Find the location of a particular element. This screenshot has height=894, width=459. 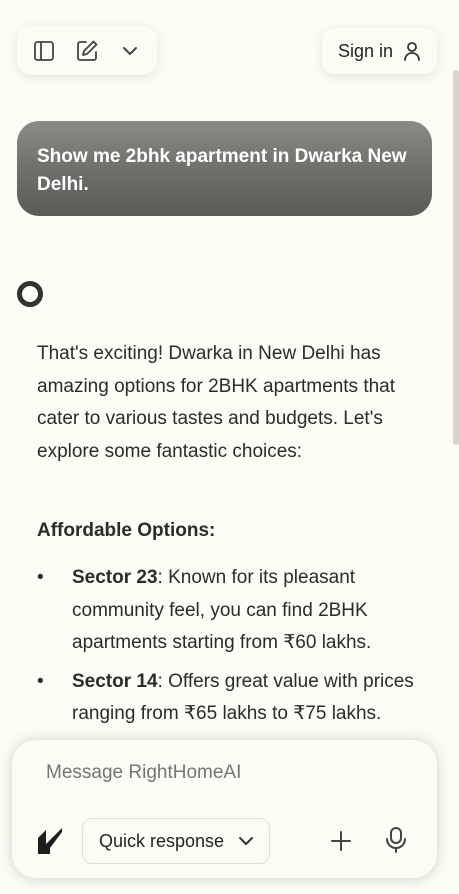

sidebar-toggle-icon is located at coordinates (44, 50).